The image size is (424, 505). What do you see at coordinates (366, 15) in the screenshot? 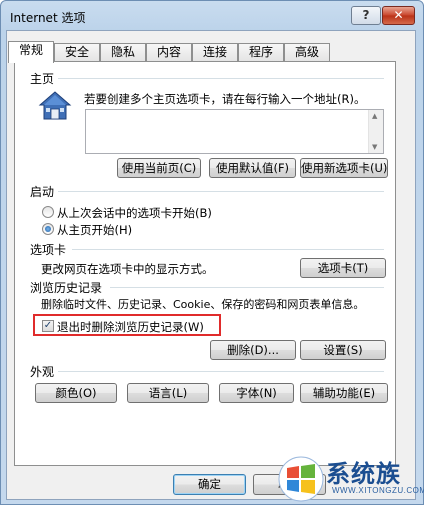
I see `help-button: ?` at bounding box center [366, 15].